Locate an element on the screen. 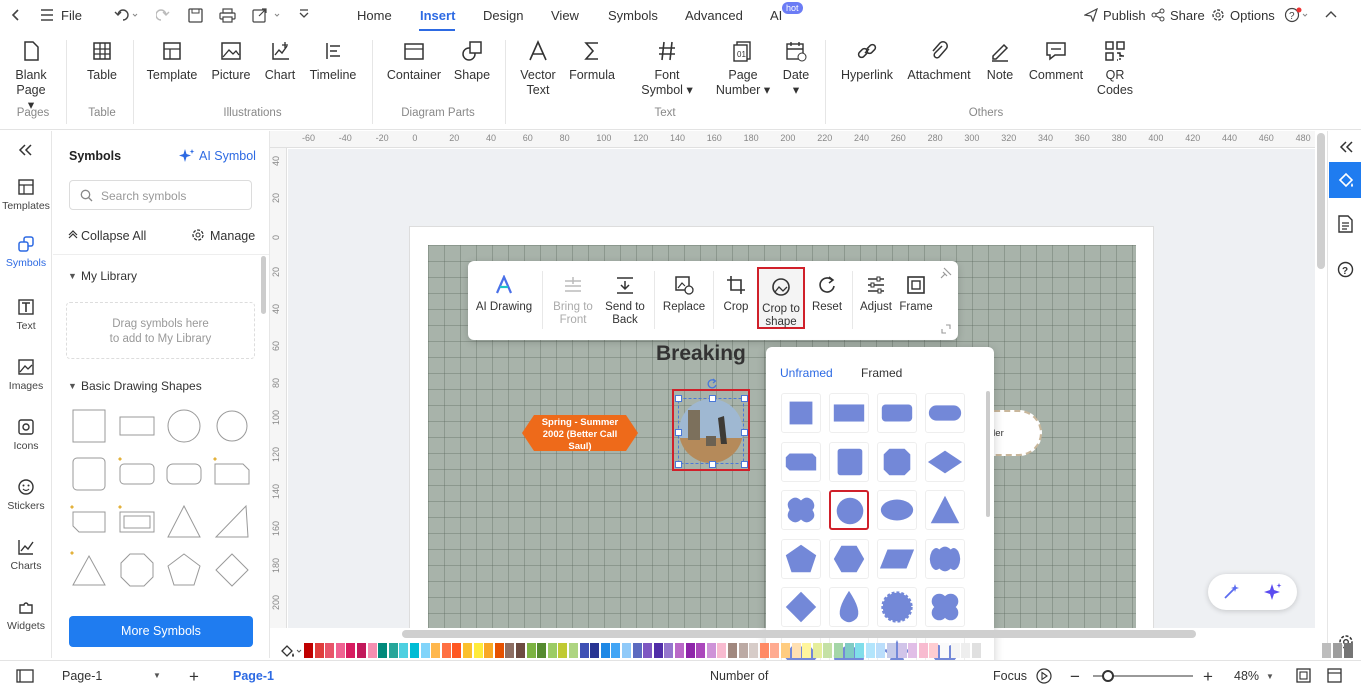  symbol-rounded-square is located at coordinates (89, 474).